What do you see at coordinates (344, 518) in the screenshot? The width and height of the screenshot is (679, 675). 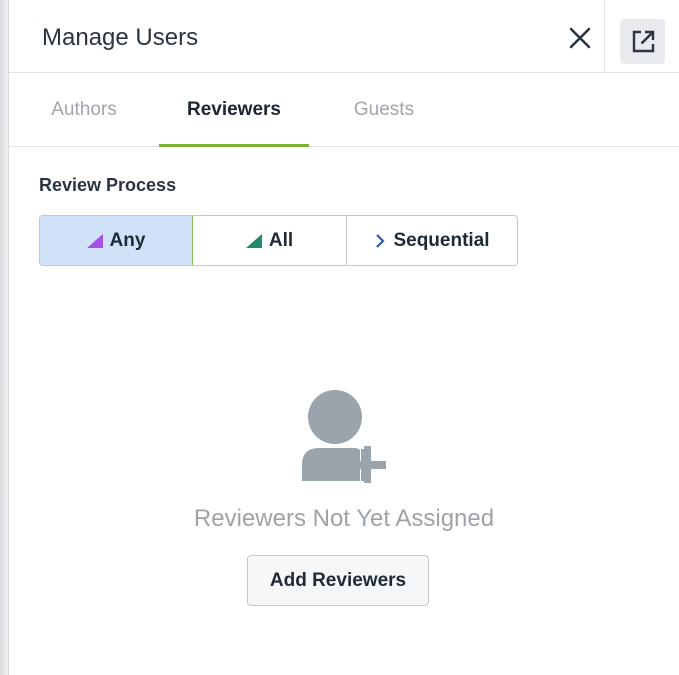 I see `empty-state-message: Reviewers Not Yet Assigned` at bounding box center [344, 518].